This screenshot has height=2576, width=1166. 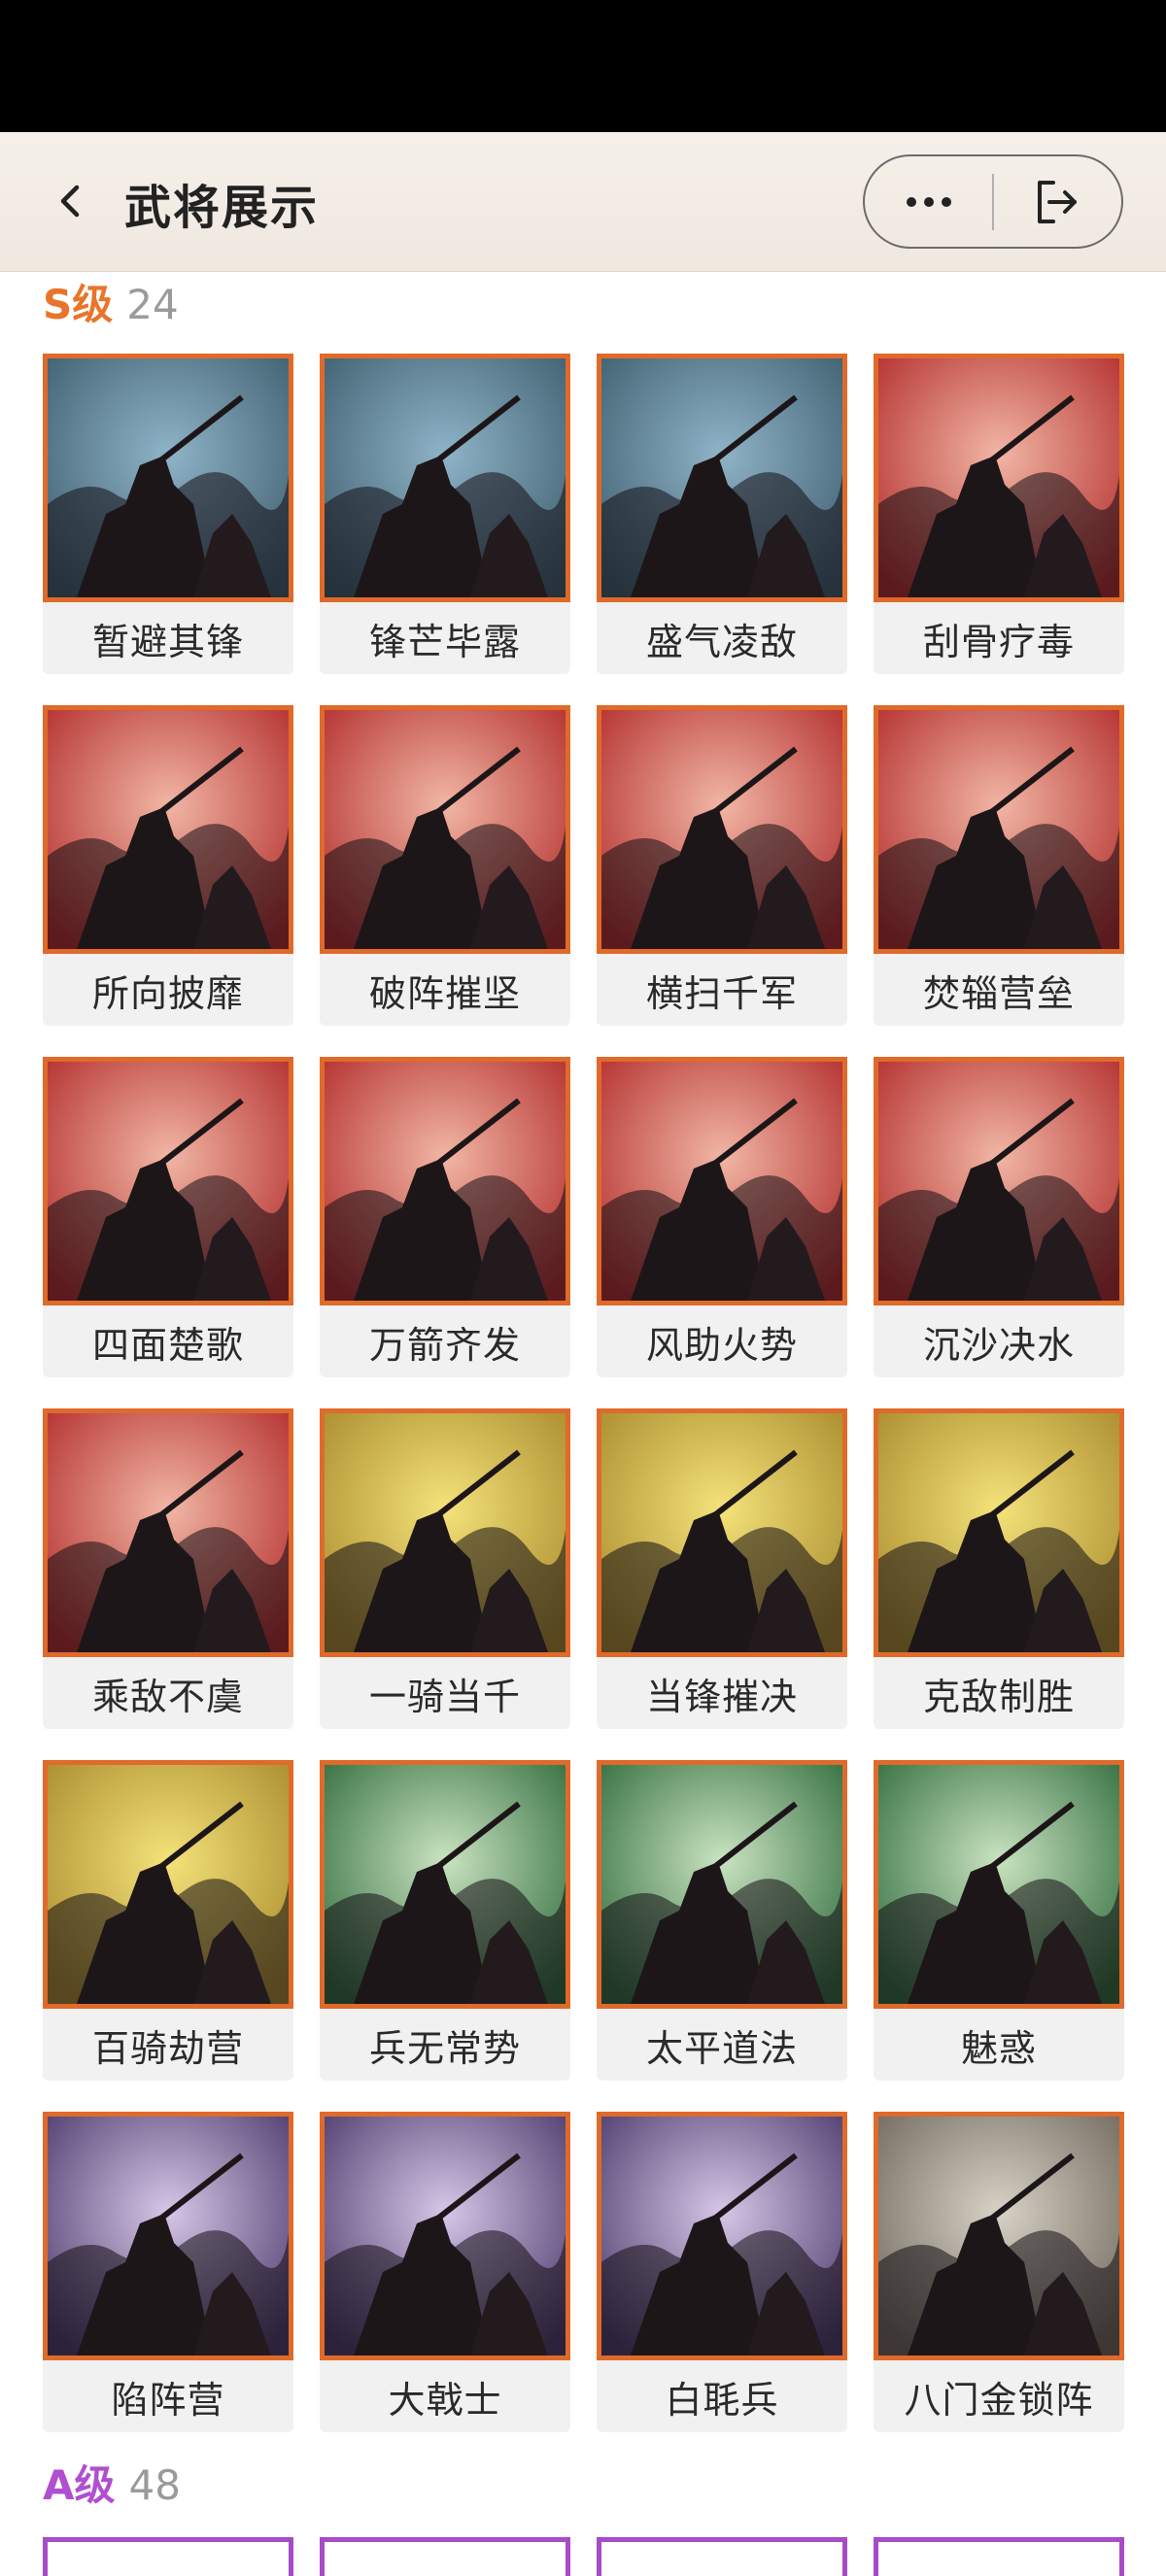 I want to click on skill-card: 魅惑, so click(x=999, y=1920).